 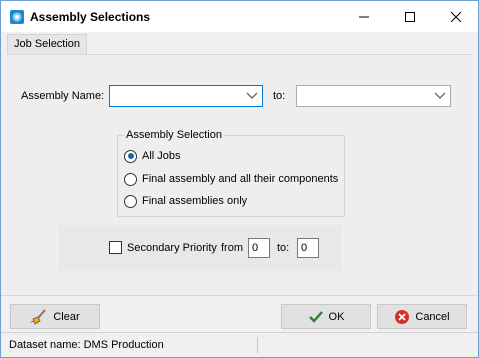 I want to click on checkmark-icon, so click(x=315, y=316).